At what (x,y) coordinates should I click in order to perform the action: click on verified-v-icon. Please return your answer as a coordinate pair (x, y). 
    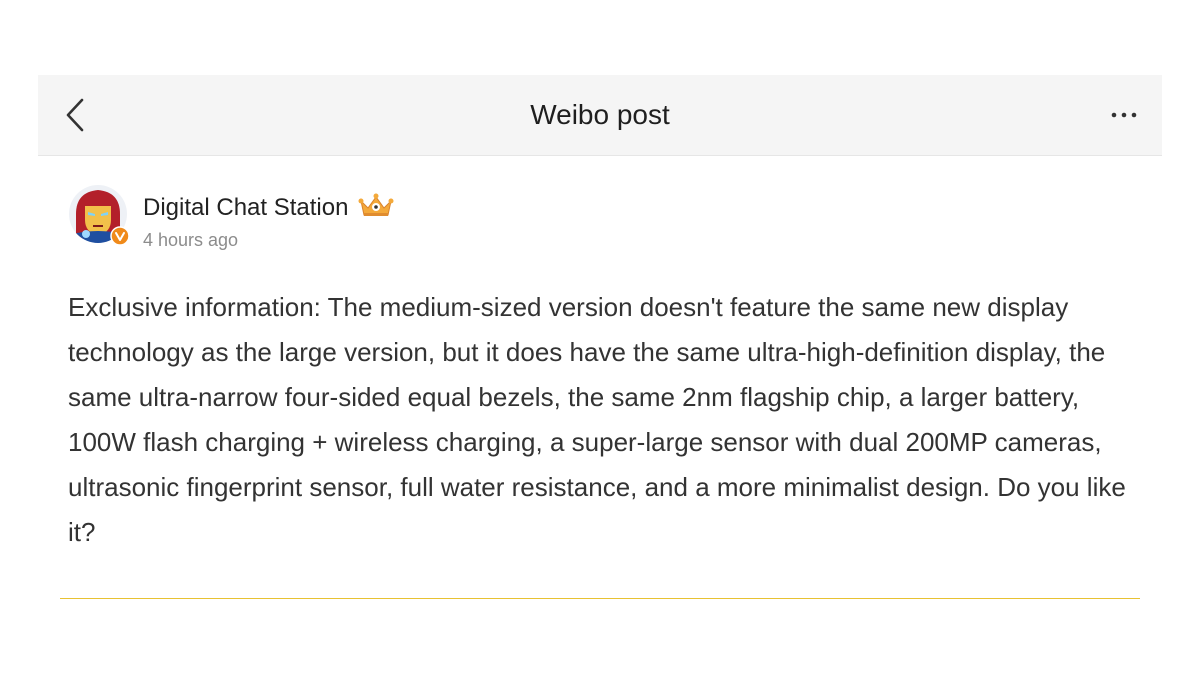
    Looking at the image, I should click on (120, 236).